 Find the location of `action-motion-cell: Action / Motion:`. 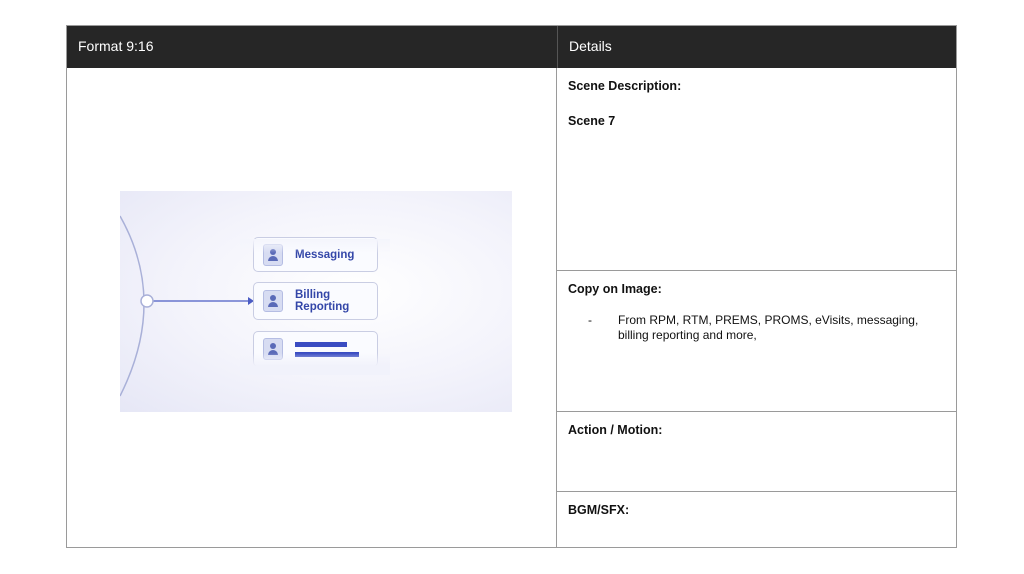

action-motion-cell: Action / Motion: is located at coordinates (757, 452).